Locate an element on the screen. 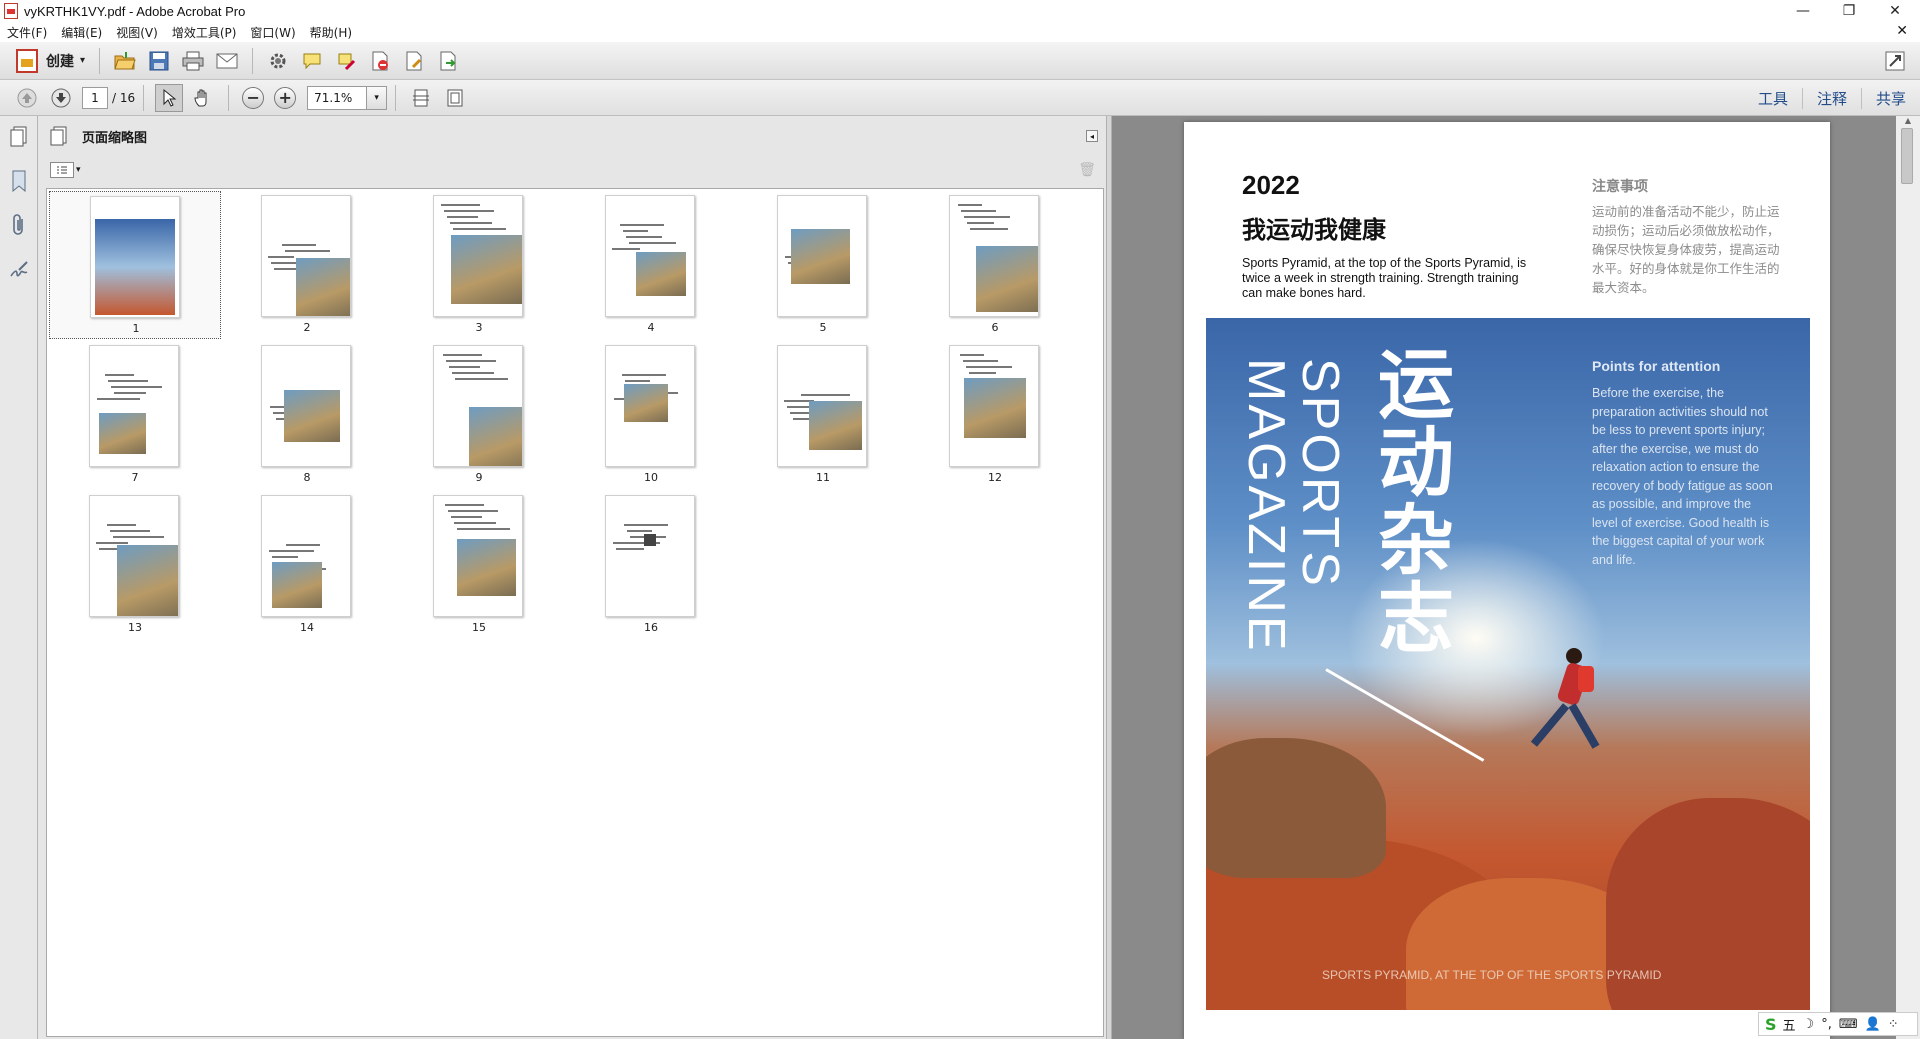 This screenshot has width=1920, height=1039. keyboard-icon: ⌨ is located at coordinates (1848, 1024).